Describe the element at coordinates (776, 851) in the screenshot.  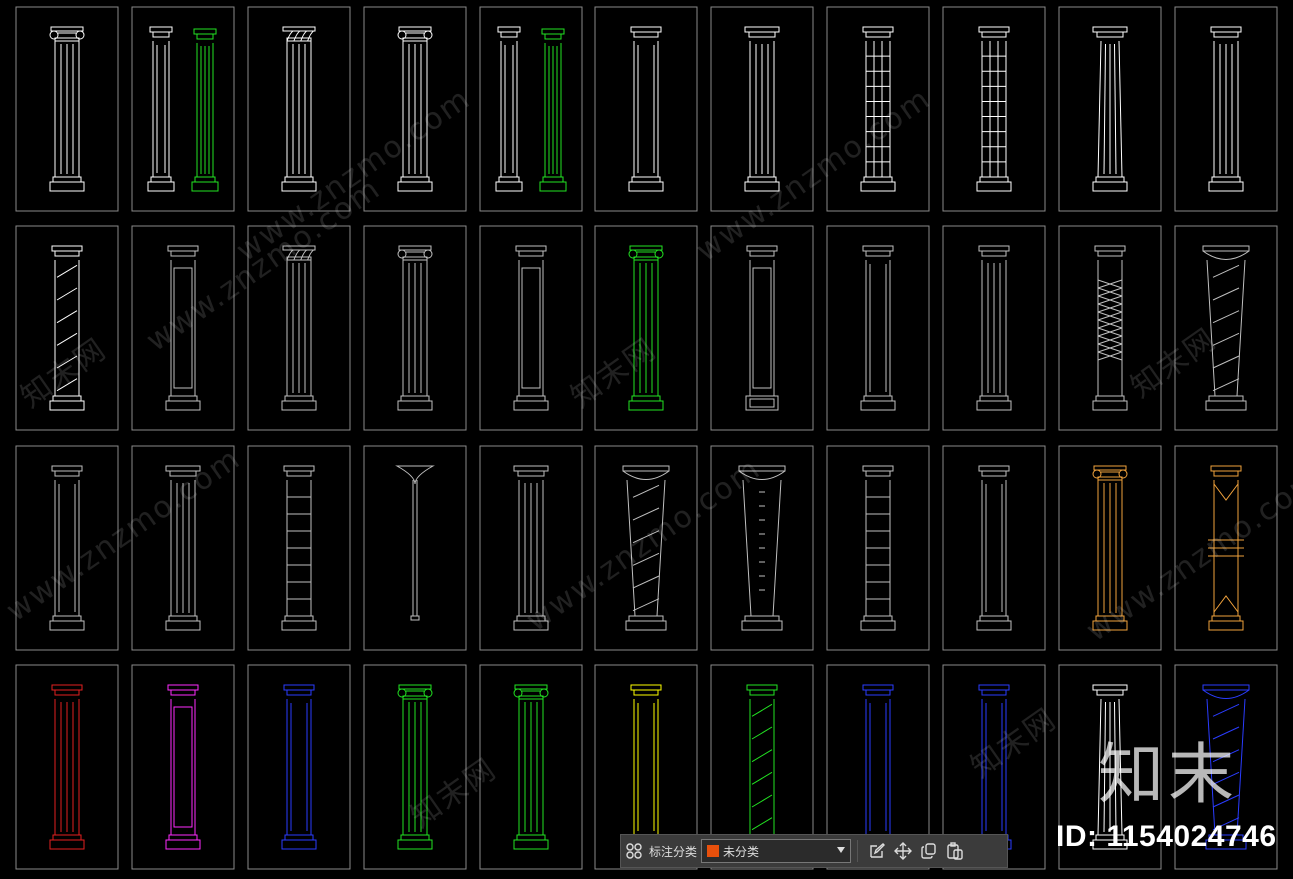
I see `category-select: 未分类` at that location.